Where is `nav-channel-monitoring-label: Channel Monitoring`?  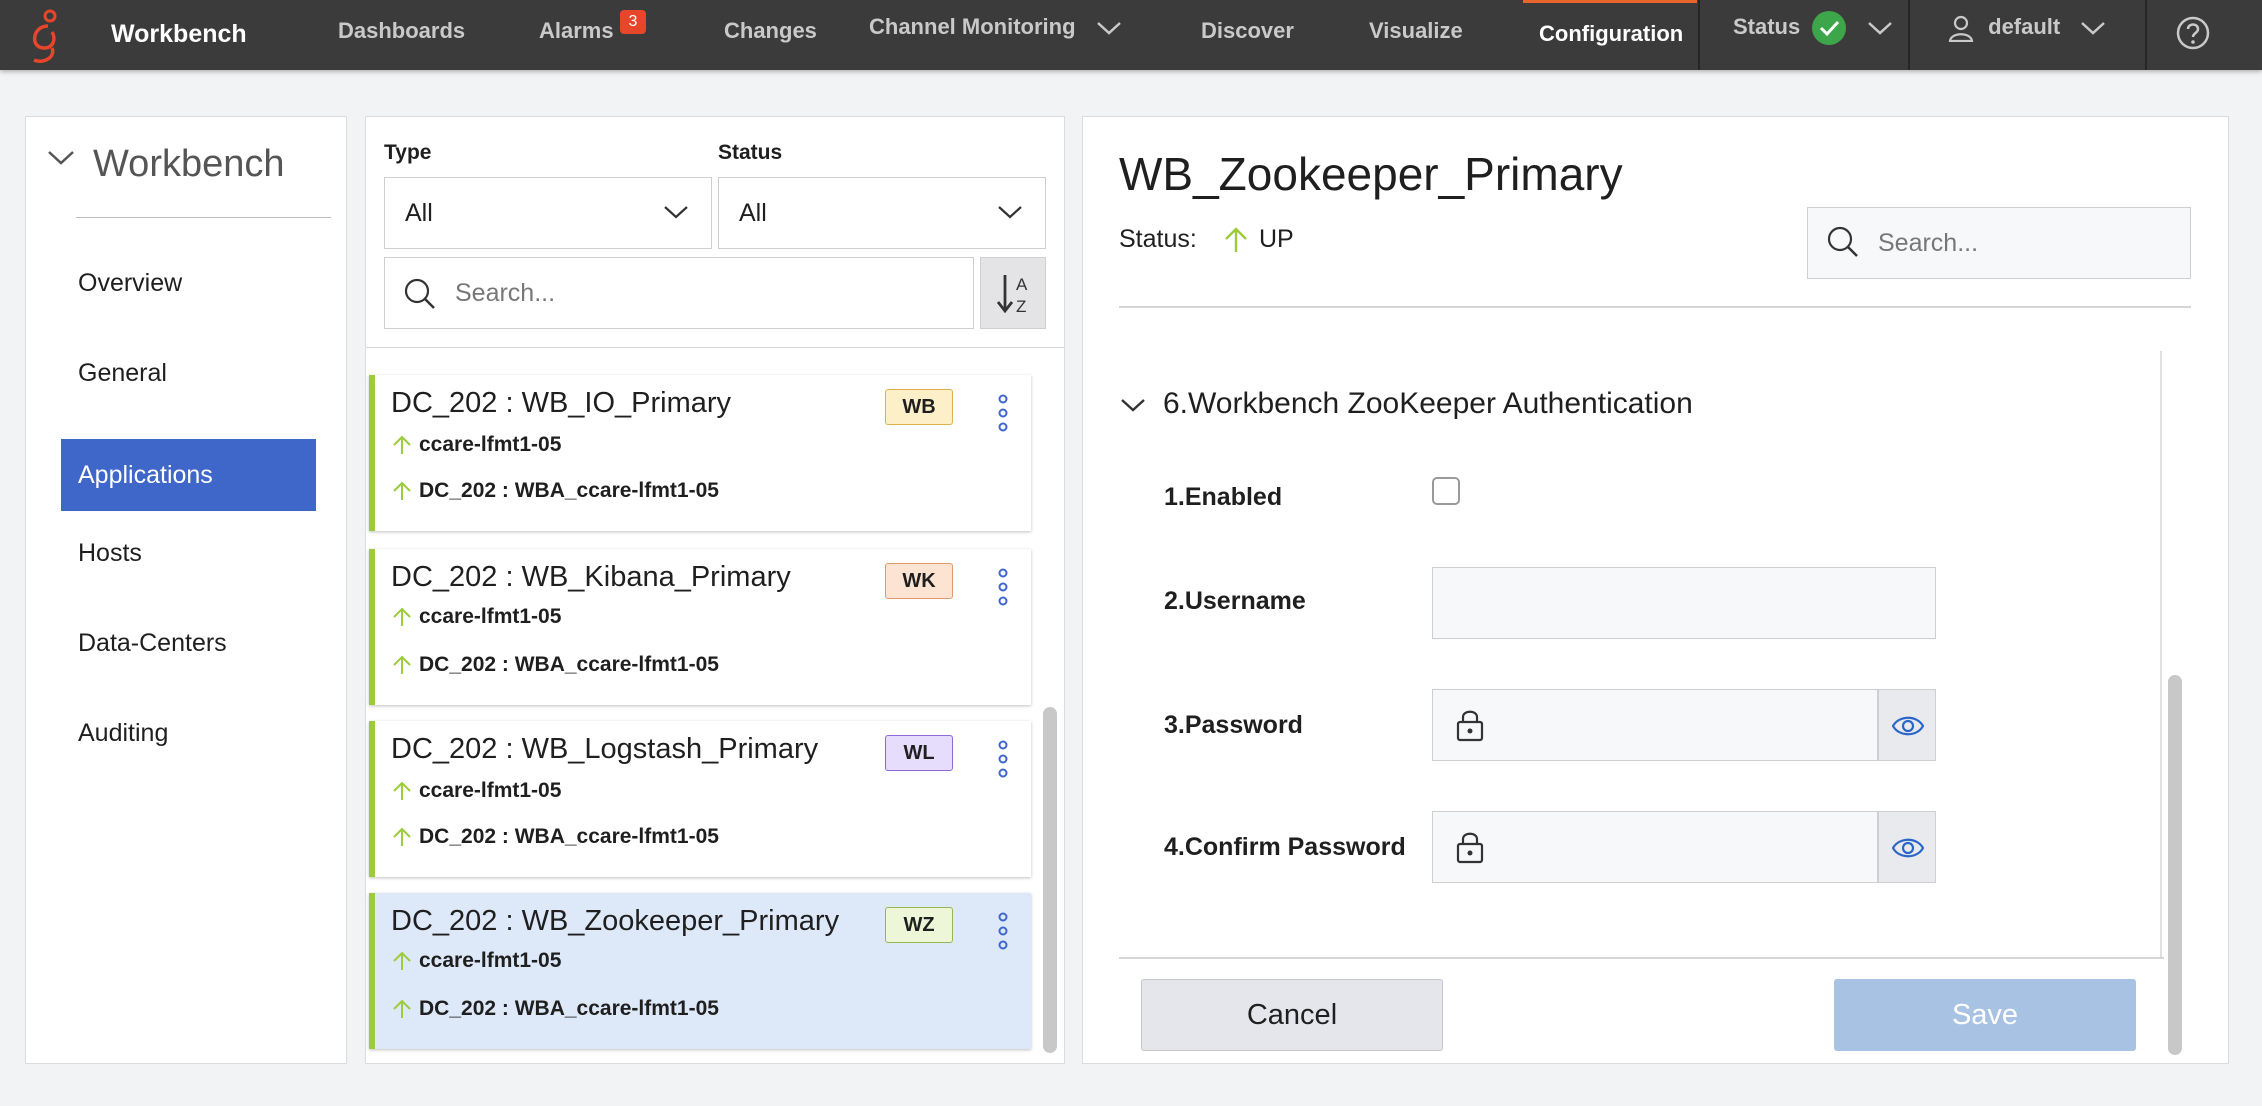
nav-channel-monitoring-label: Channel Monitoring is located at coordinates (972, 26).